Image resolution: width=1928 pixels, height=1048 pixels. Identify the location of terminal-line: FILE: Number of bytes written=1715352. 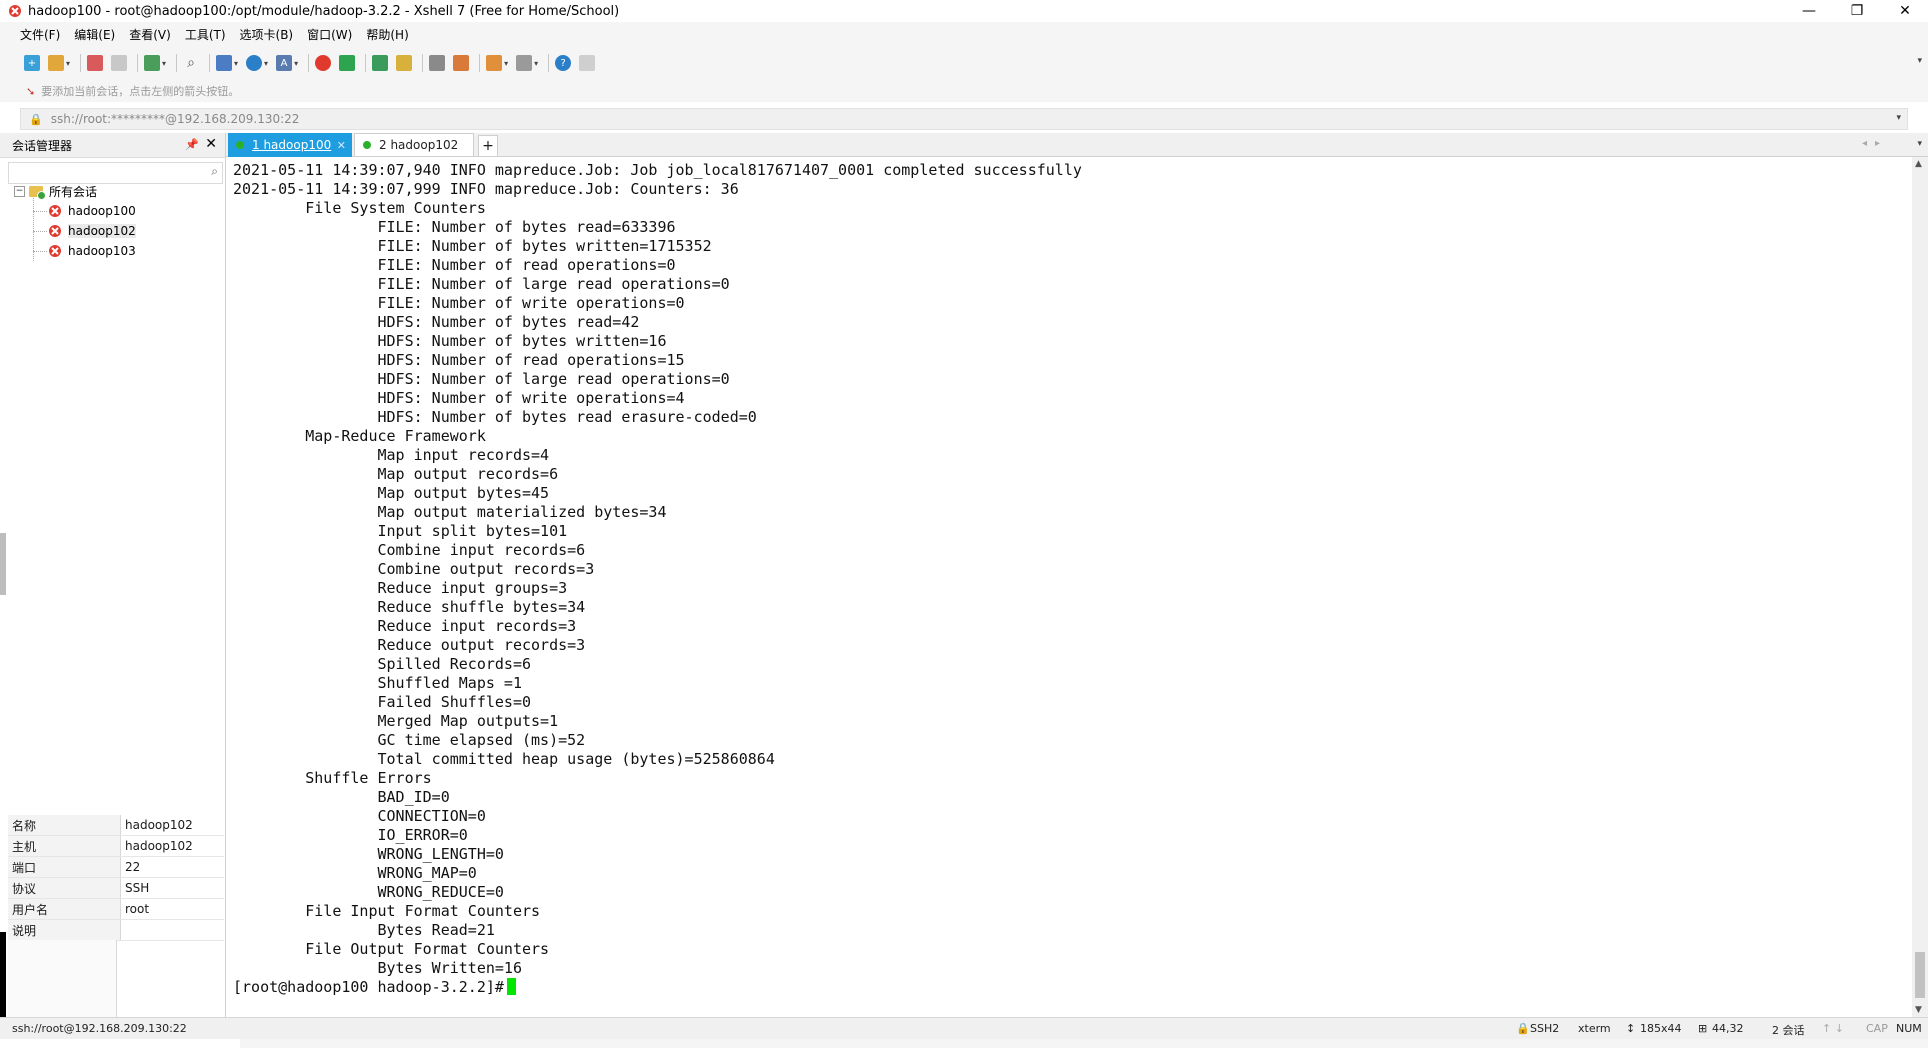
(472, 246).